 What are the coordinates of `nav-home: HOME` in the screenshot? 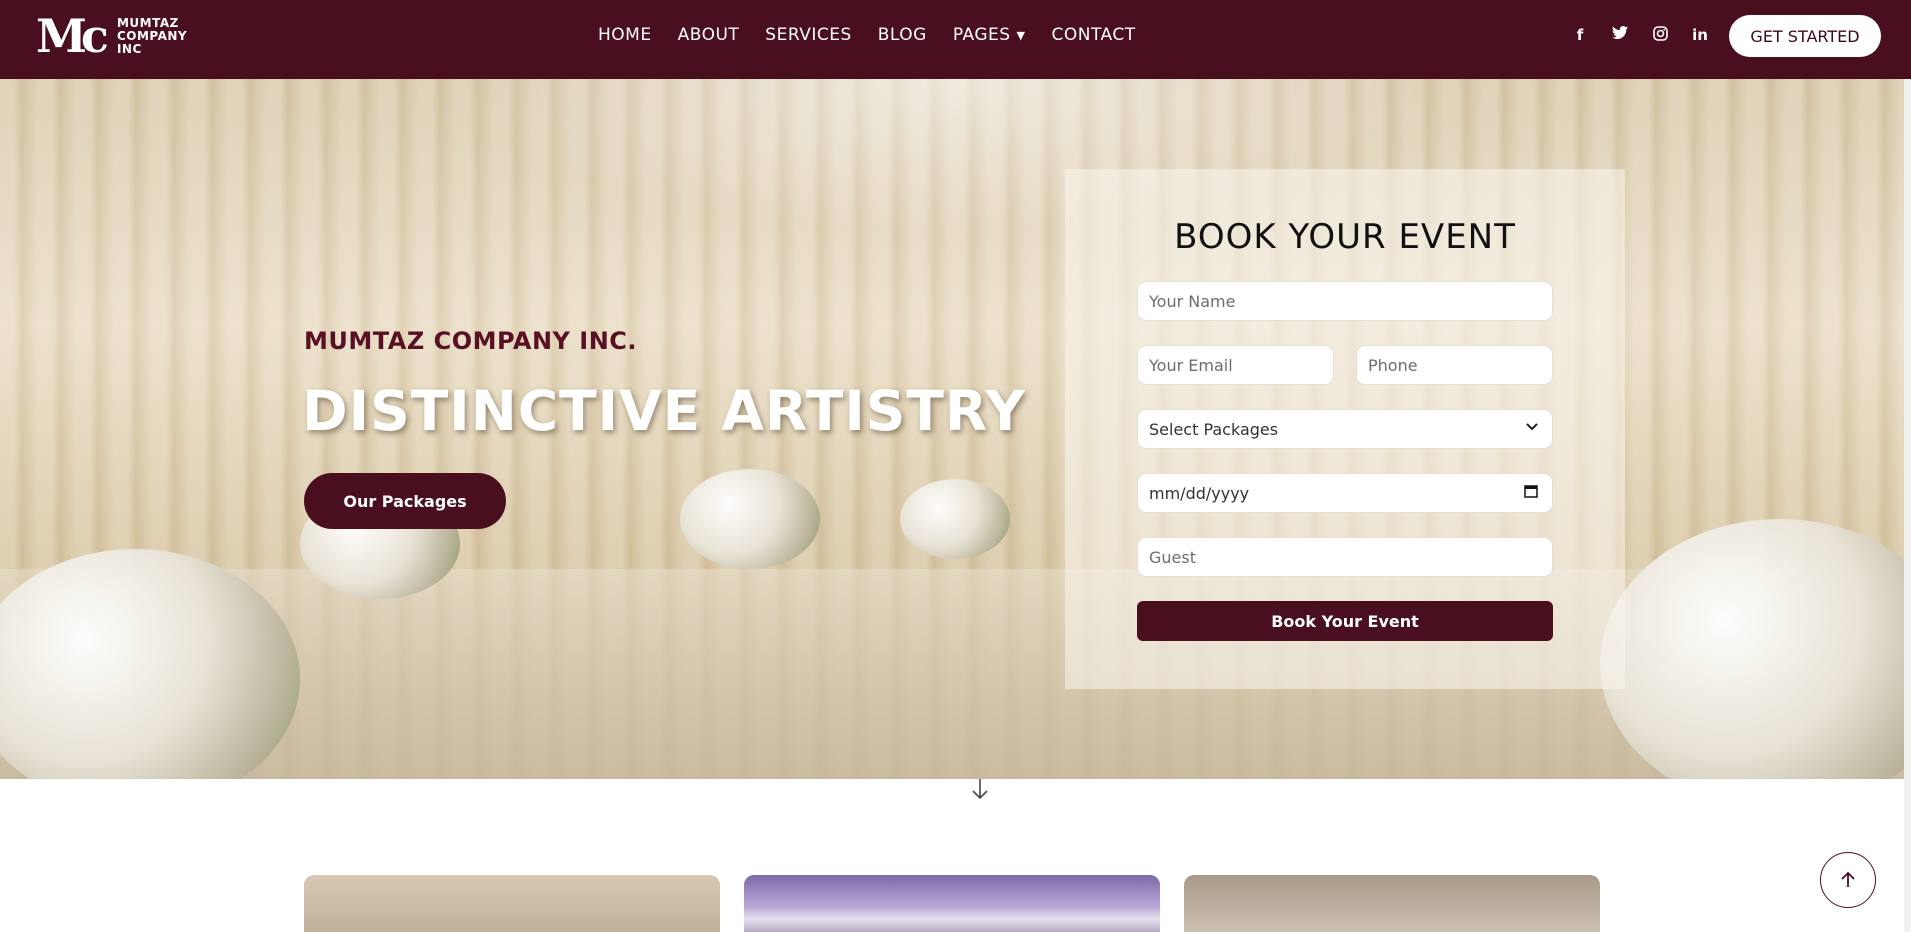 It's located at (625, 35).